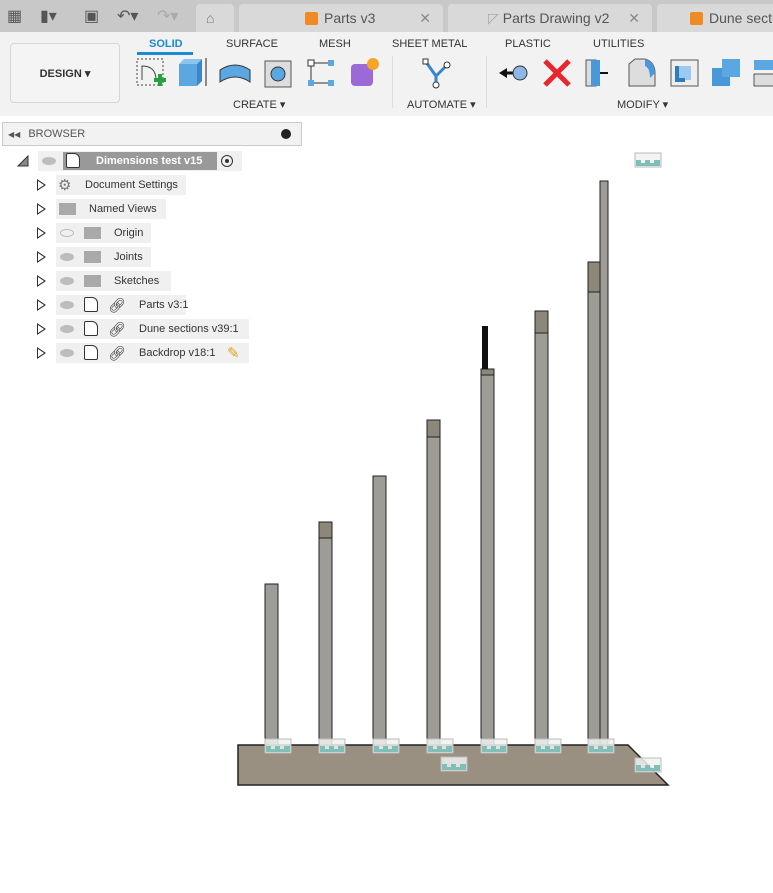  What do you see at coordinates (130, 209) in the screenshot?
I see `browser-item: Named Views` at bounding box center [130, 209].